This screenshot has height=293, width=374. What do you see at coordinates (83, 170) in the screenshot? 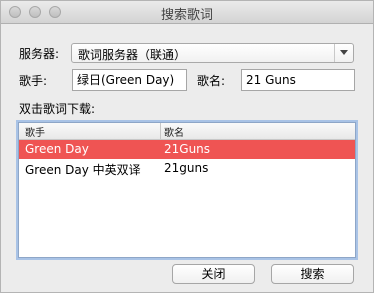
I see `cell-artist: Green Day 中英双译` at bounding box center [83, 170].